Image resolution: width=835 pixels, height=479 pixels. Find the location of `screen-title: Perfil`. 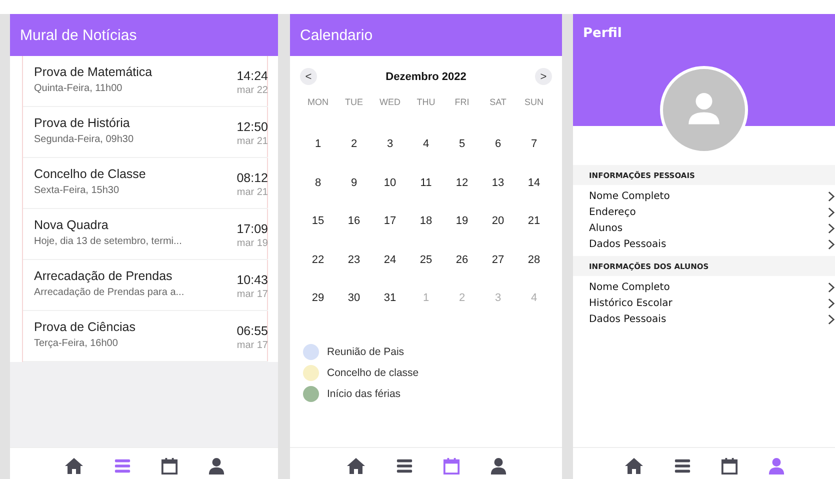

screen-title: Perfil is located at coordinates (602, 33).